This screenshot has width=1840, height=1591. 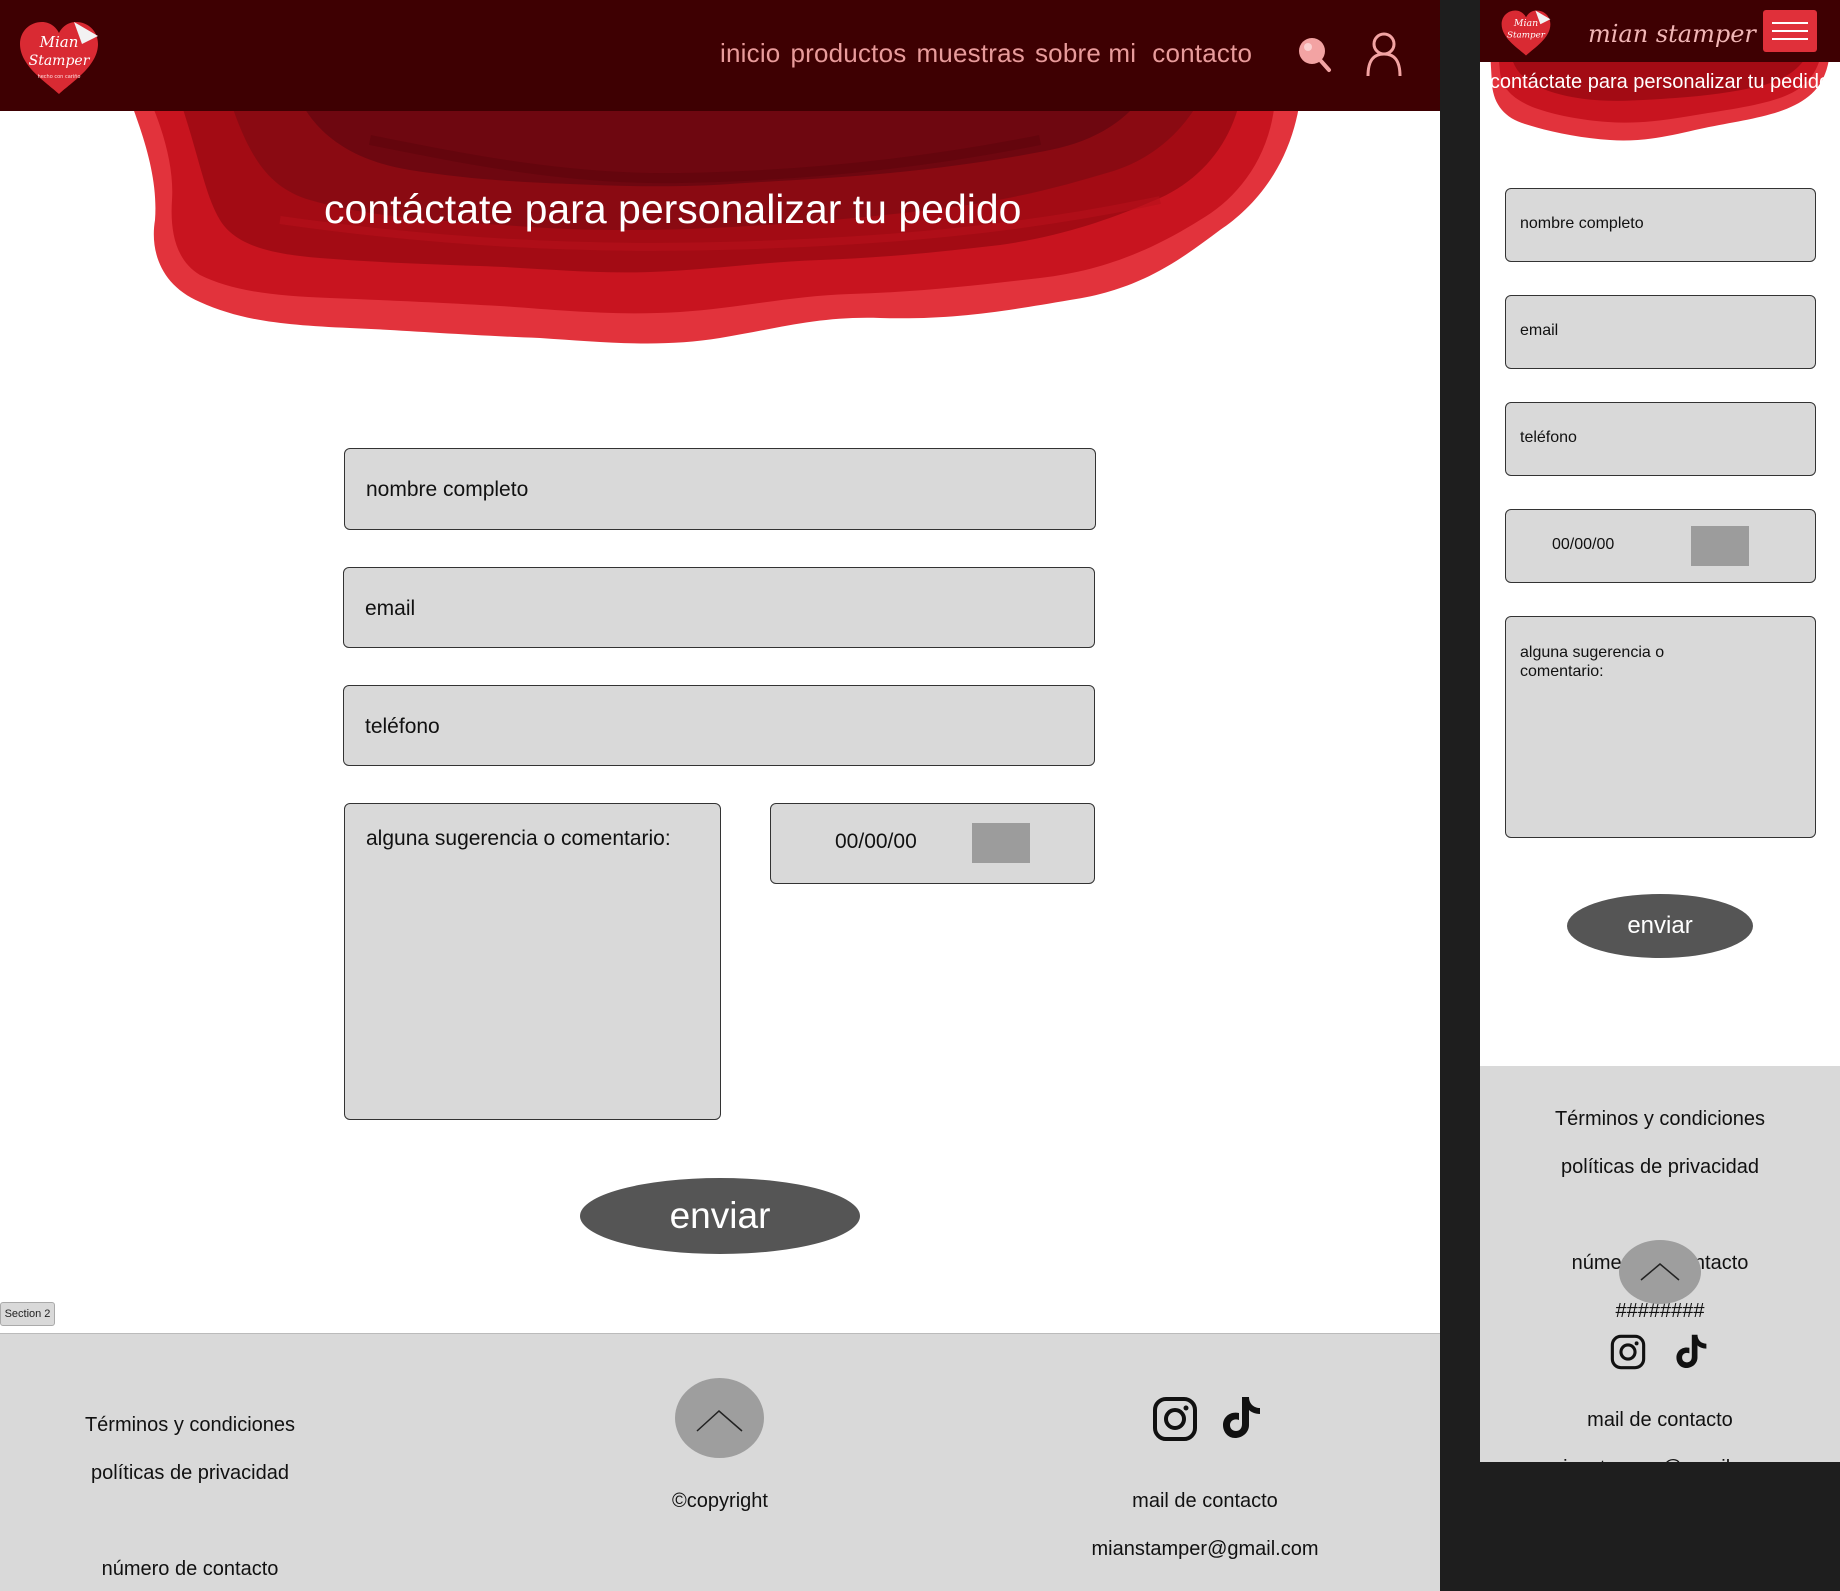 I want to click on hamburger-menu-button, so click(x=1790, y=31).